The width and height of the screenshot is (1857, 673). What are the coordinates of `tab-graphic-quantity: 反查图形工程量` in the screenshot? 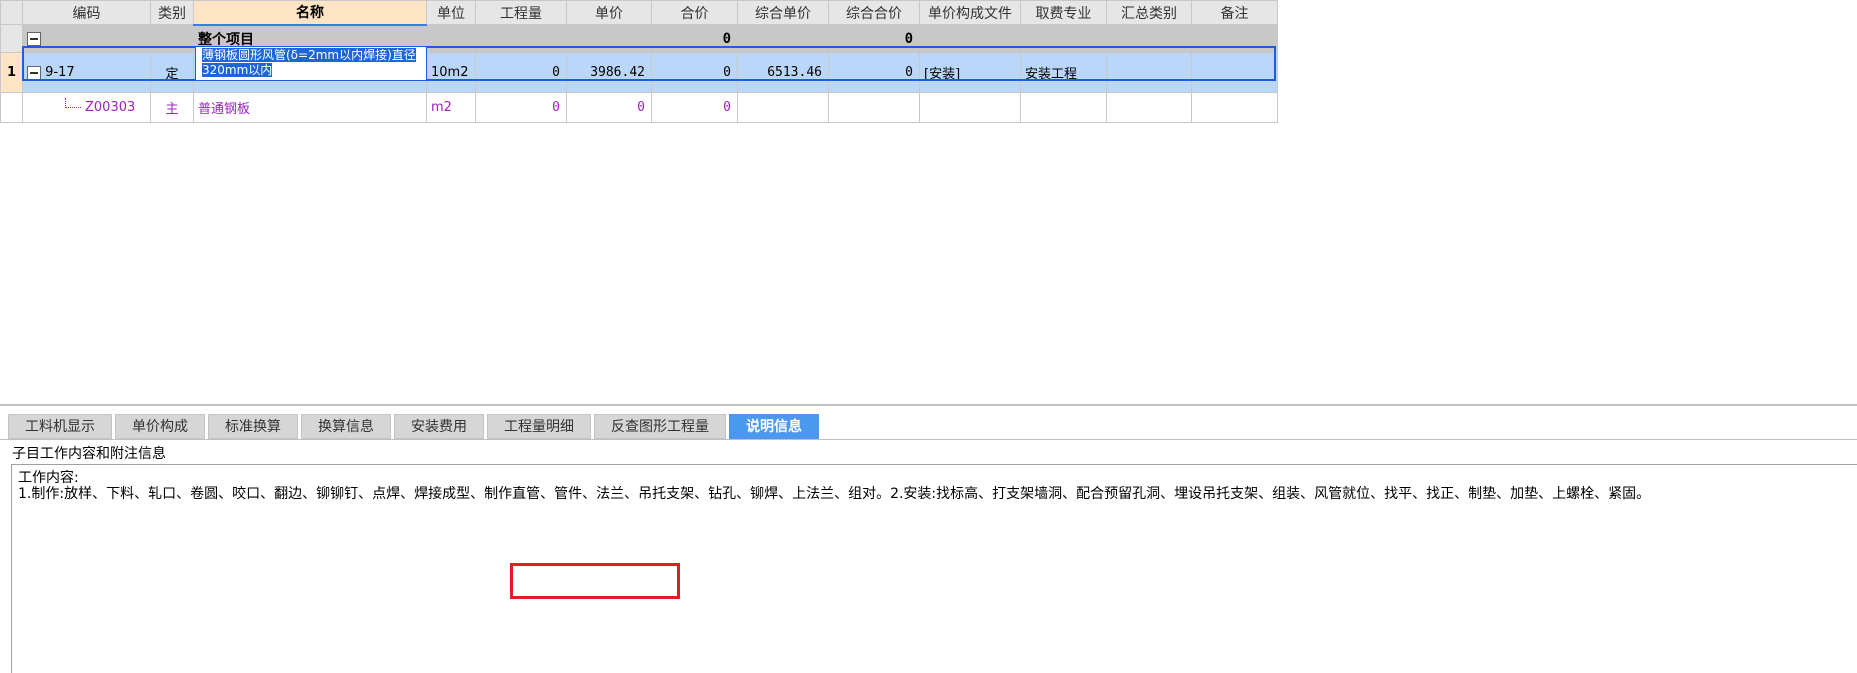 It's located at (660, 426).